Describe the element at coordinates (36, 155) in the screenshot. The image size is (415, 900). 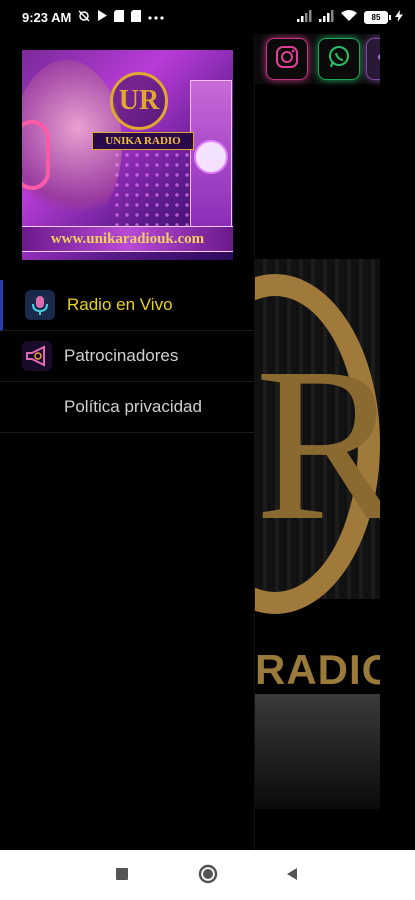
I see `headphone-graphic` at that location.